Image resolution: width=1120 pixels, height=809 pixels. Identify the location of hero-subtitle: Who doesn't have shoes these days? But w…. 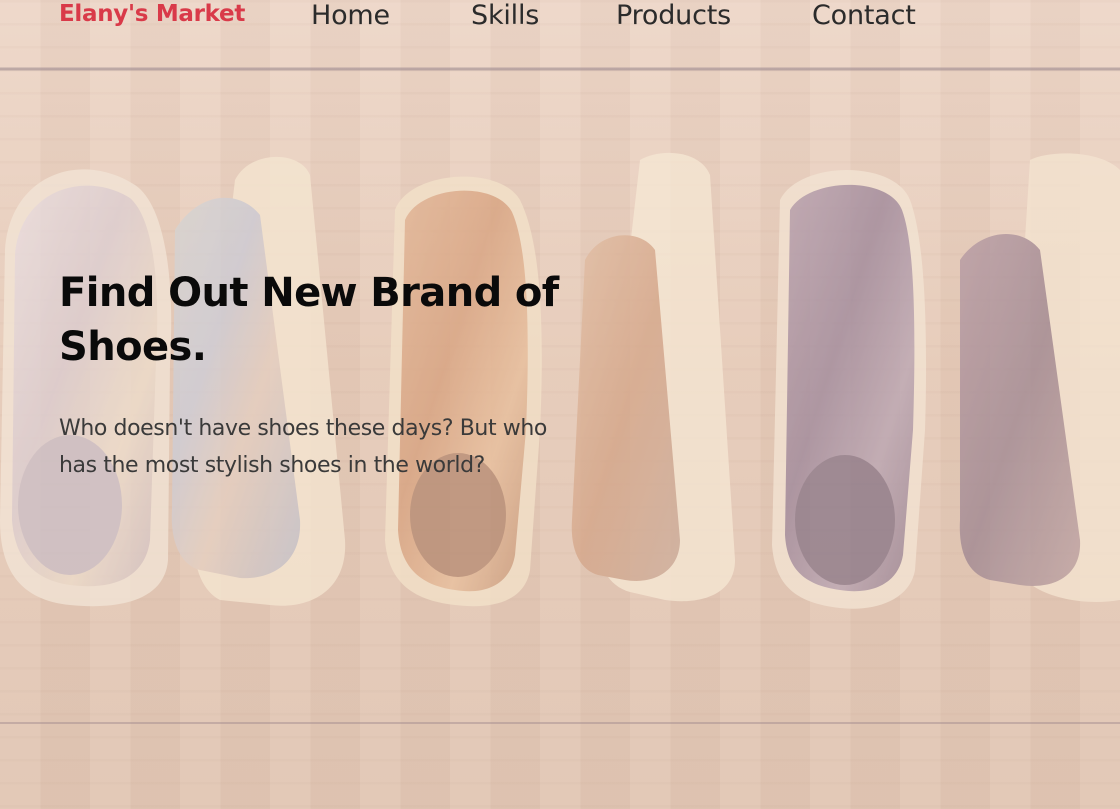
(303, 447).